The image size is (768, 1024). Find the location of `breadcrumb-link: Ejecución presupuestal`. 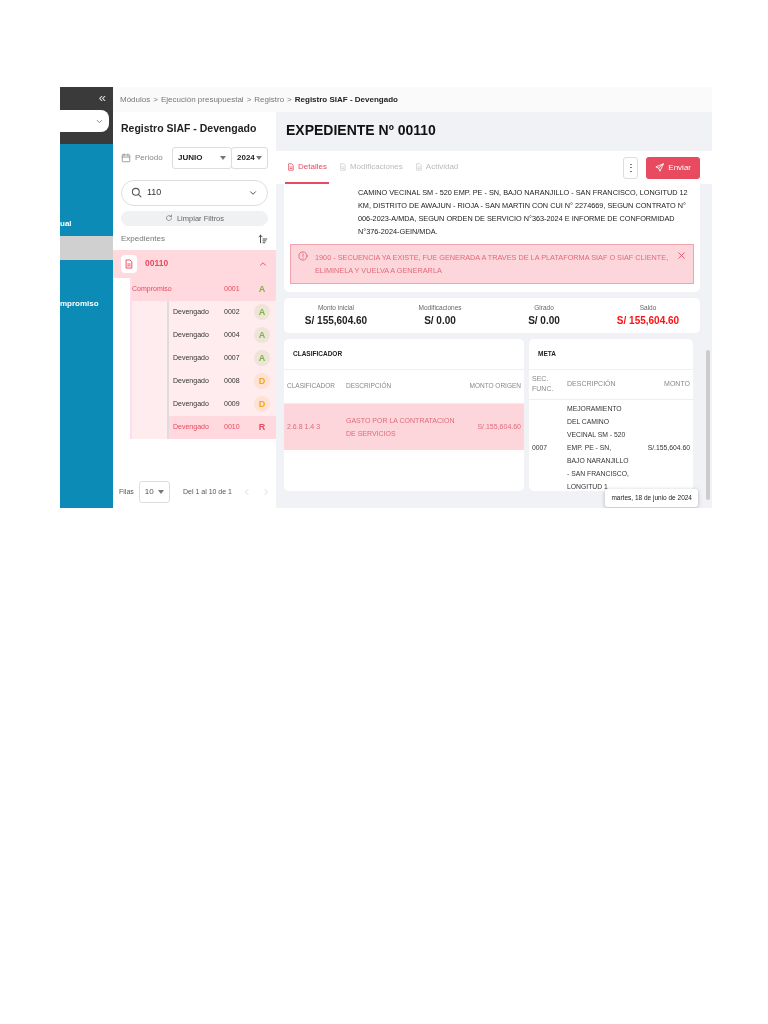

breadcrumb-link: Ejecución presupuestal is located at coordinates (202, 99).